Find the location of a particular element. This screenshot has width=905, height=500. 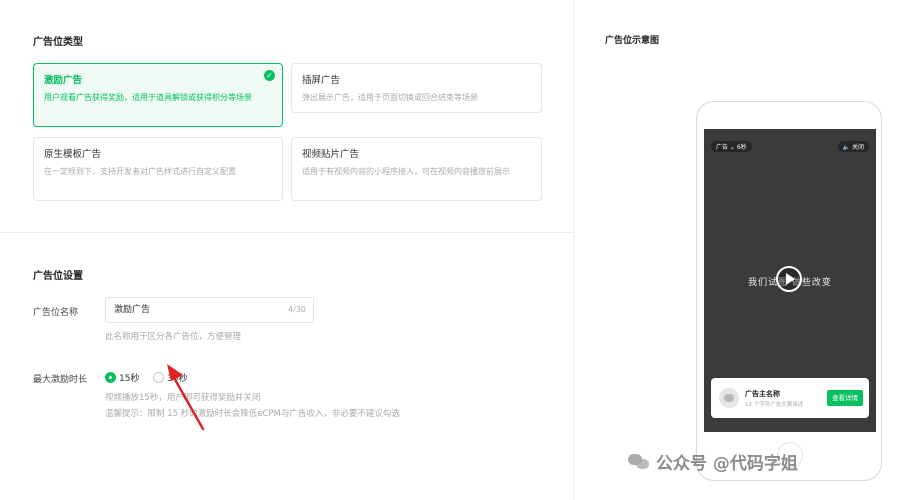

card-desc: 用户观看广告获得奖励，适用于道具解锁或获得积分等场景 is located at coordinates (148, 97).